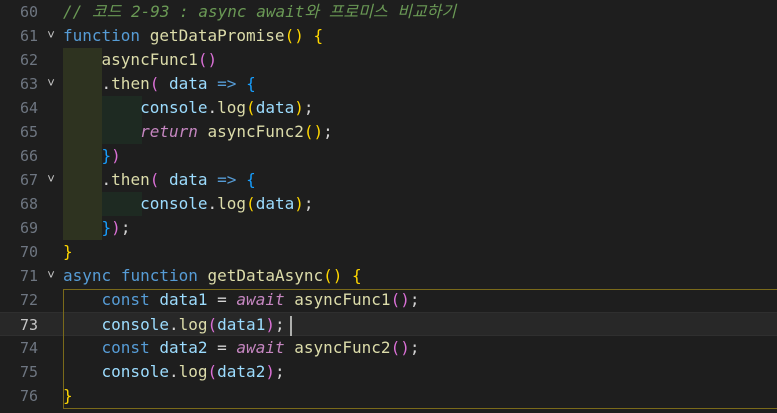 This screenshot has width=777, height=413. I want to click on code-text: function getDataPromise() {, so click(193, 36).